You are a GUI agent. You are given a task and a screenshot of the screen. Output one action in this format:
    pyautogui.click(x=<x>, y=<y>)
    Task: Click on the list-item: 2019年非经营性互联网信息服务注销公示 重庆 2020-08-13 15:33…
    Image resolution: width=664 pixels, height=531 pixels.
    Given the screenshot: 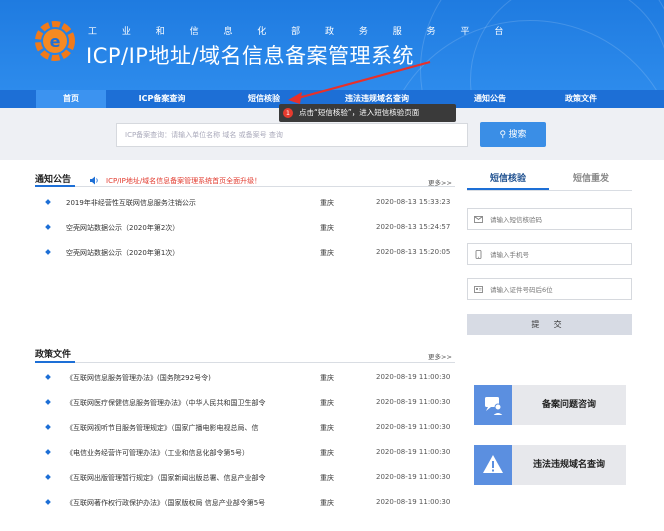 What is the action you would take?
    pyautogui.click(x=250, y=204)
    